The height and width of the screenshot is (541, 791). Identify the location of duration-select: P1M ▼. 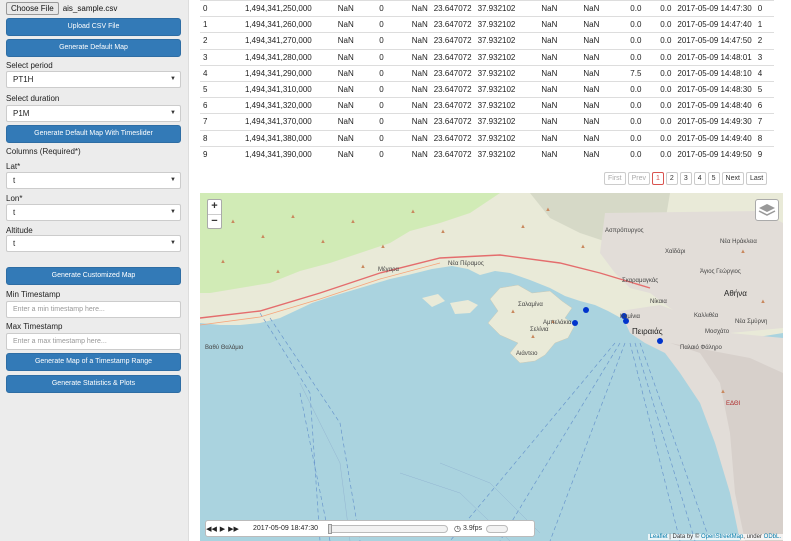
(93, 113).